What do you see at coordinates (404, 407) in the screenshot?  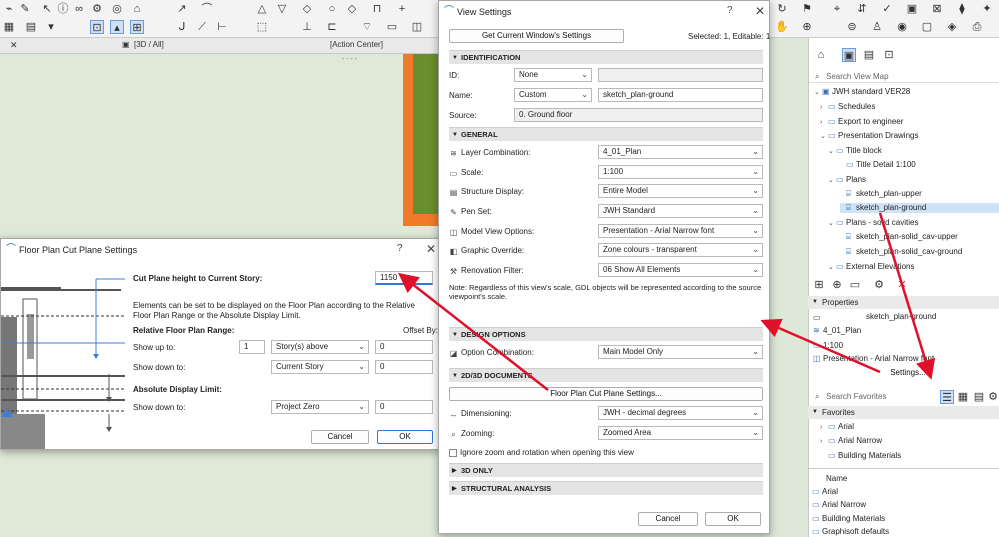 I see `abs-down-offset-input: 0` at bounding box center [404, 407].